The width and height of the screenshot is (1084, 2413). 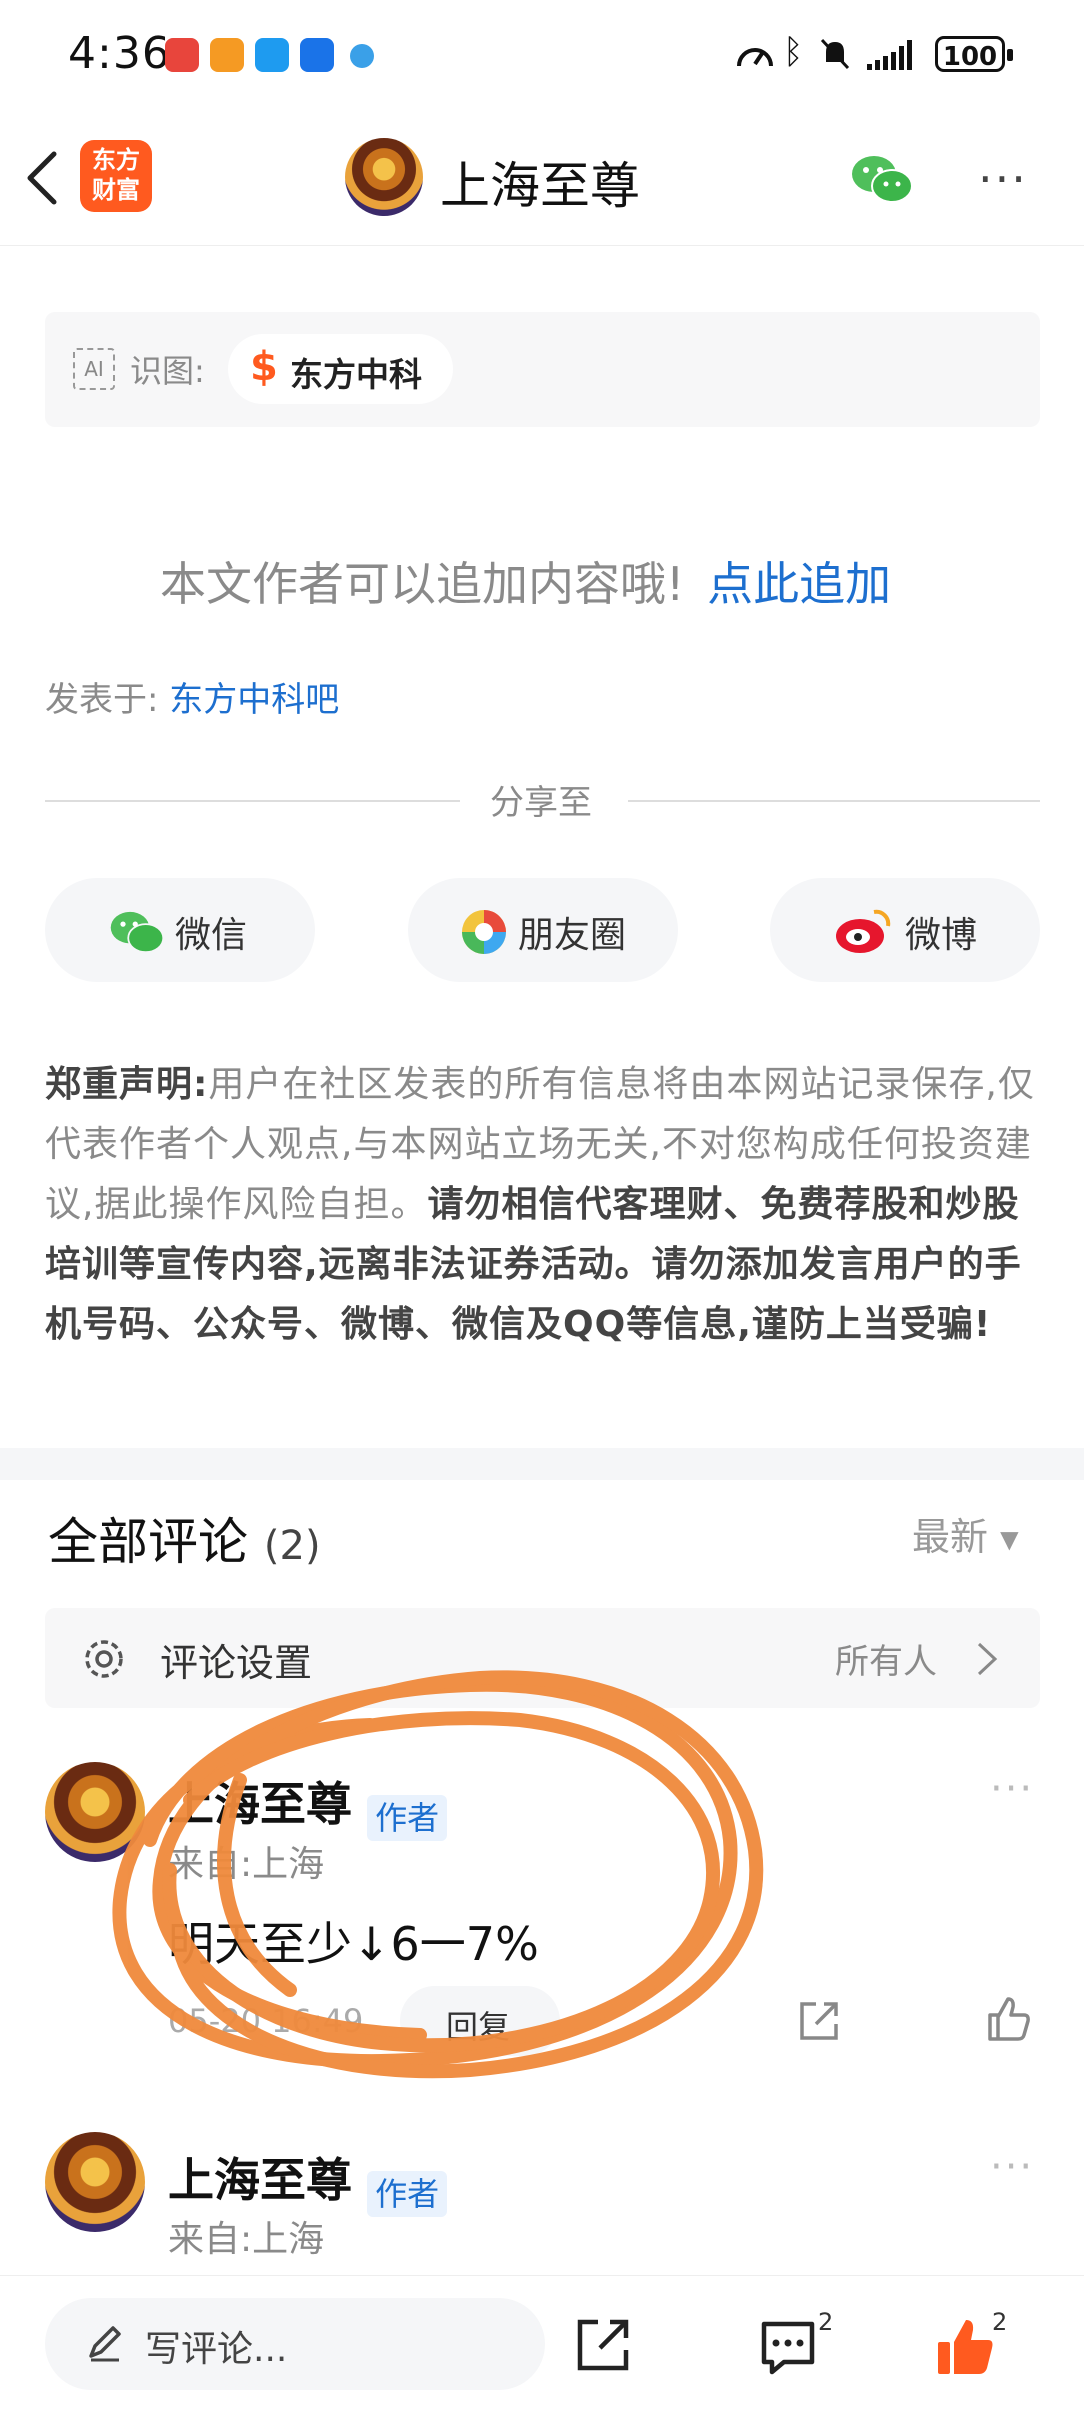 I want to click on share-weibo-button: 微博, so click(x=905, y=930).